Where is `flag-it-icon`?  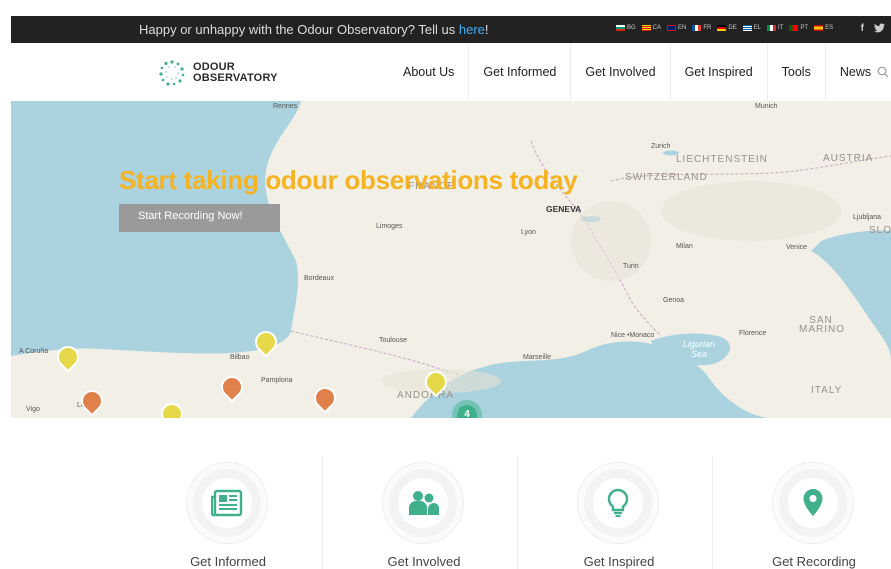 flag-it-icon is located at coordinates (772, 28).